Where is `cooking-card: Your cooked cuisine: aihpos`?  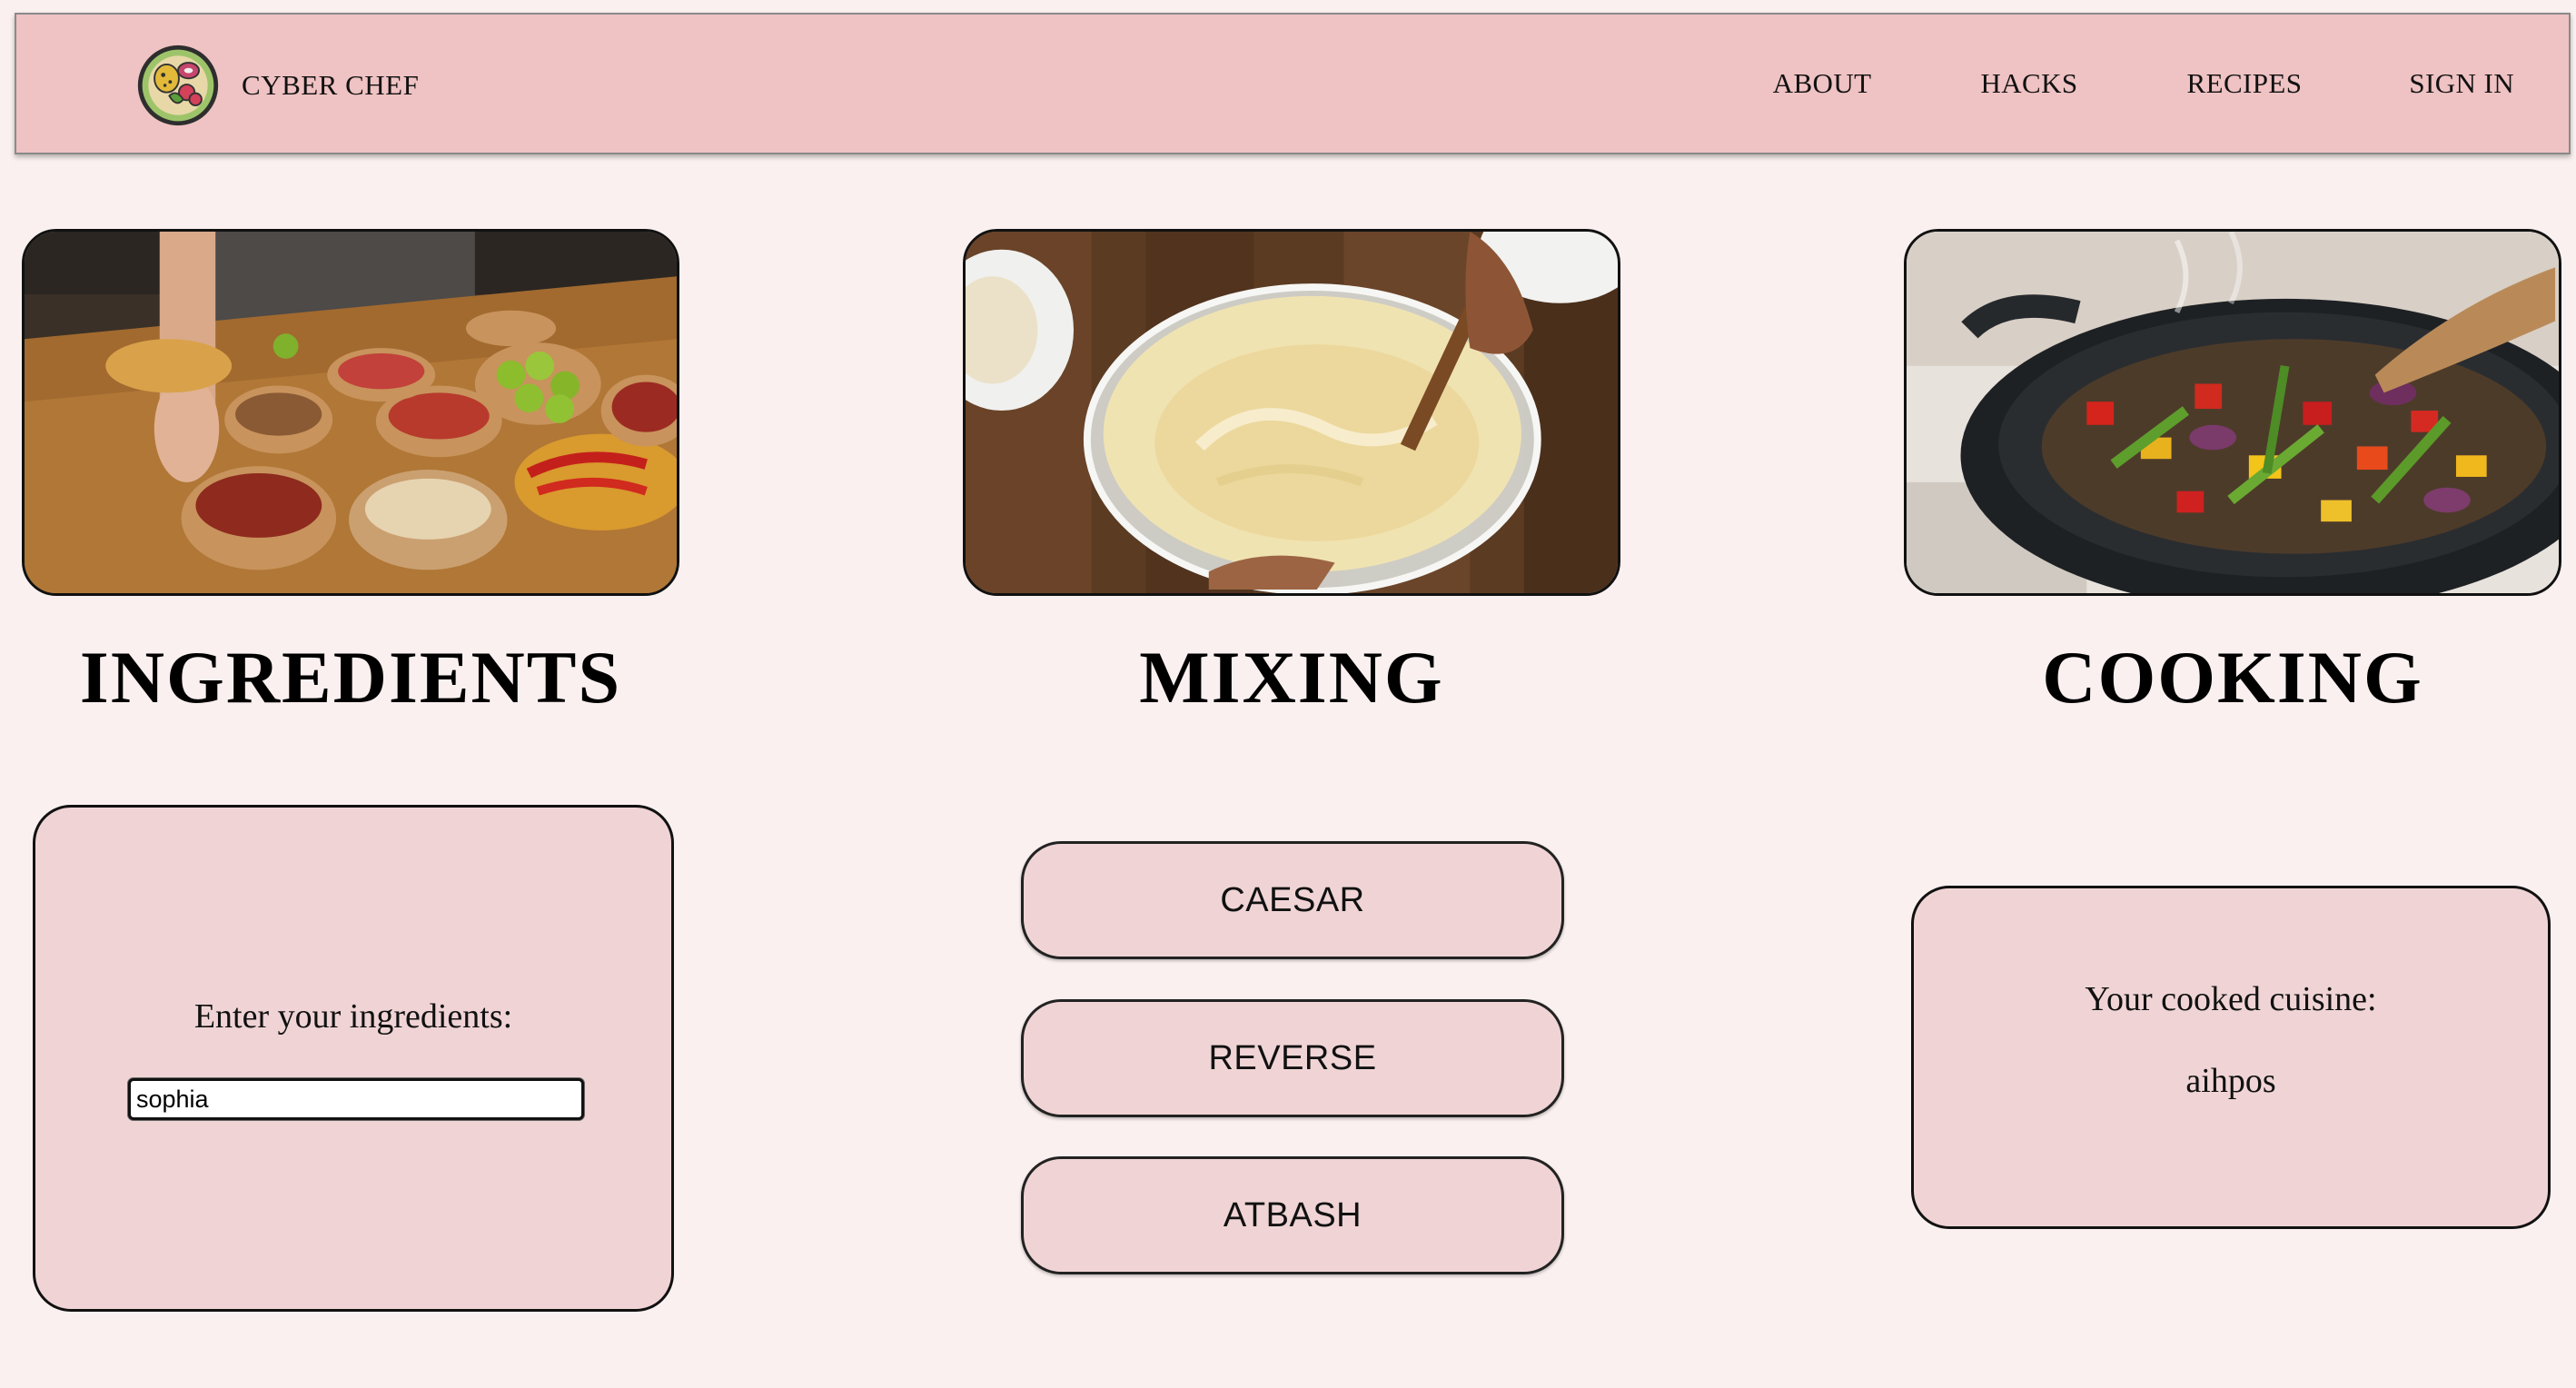 cooking-card: Your cooked cuisine: aihpos is located at coordinates (2231, 1057).